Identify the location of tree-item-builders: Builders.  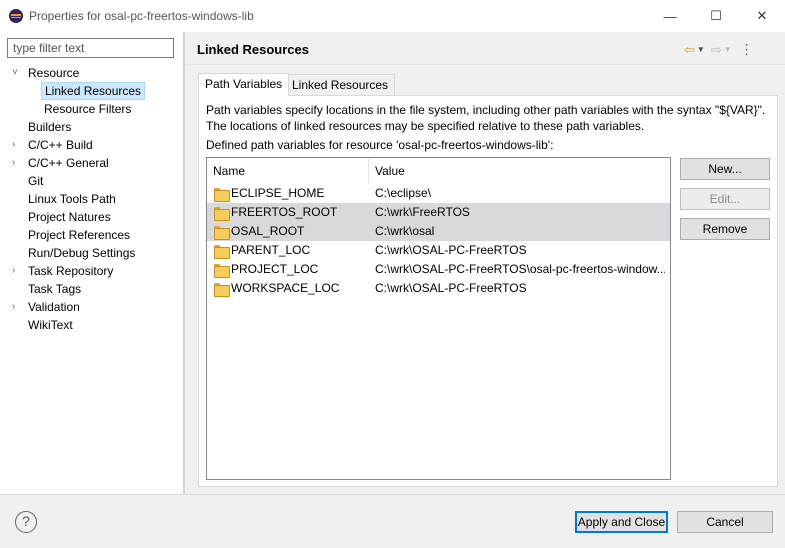
(91, 127).